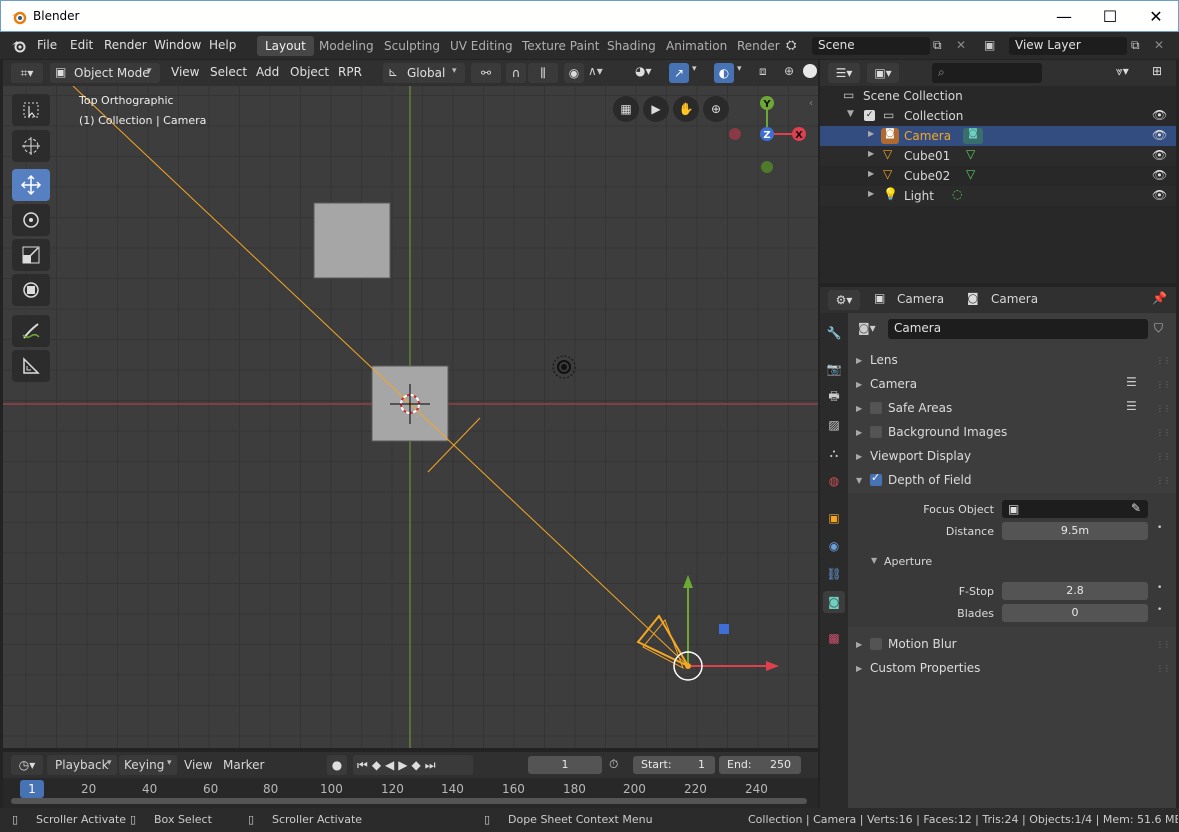 This screenshot has height=832, width=1179. I want to click on stopwatch-icon: ⏱, so click(613, 764).